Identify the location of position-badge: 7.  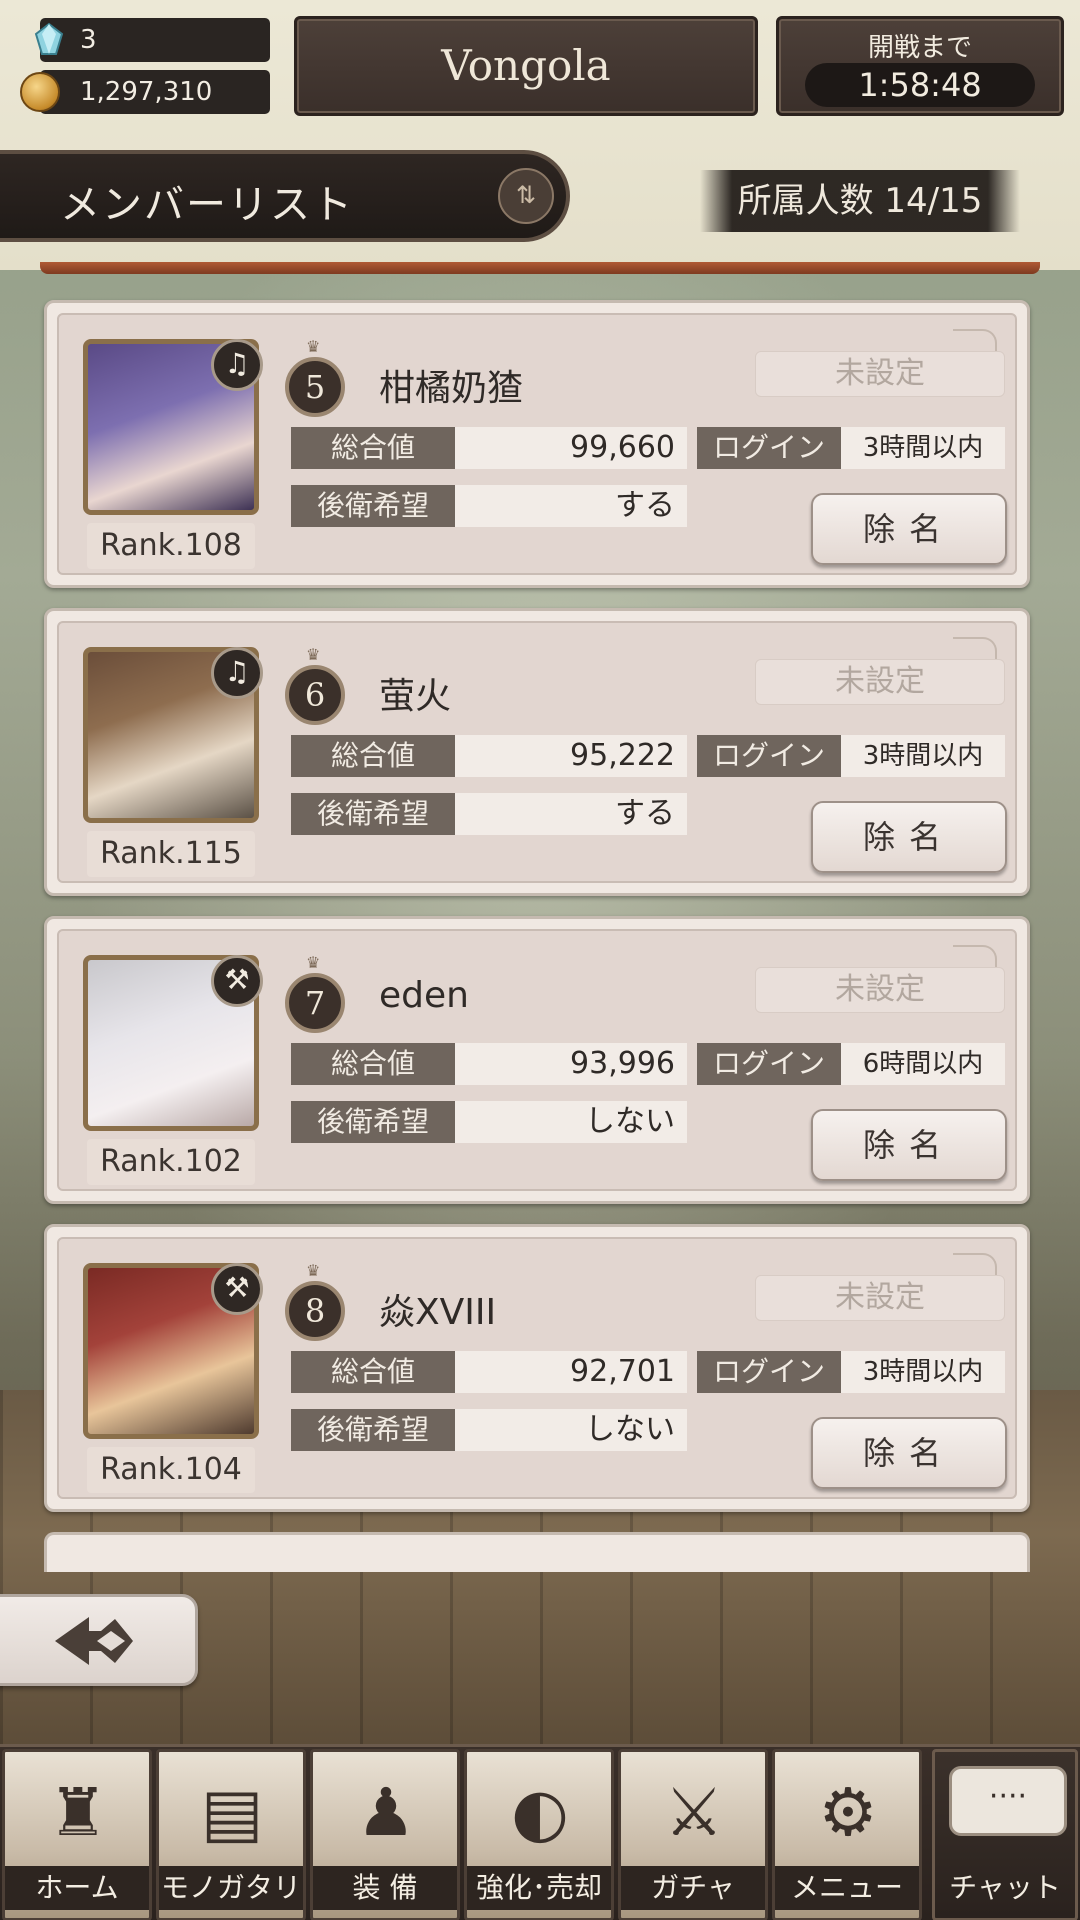
(315, 1003).